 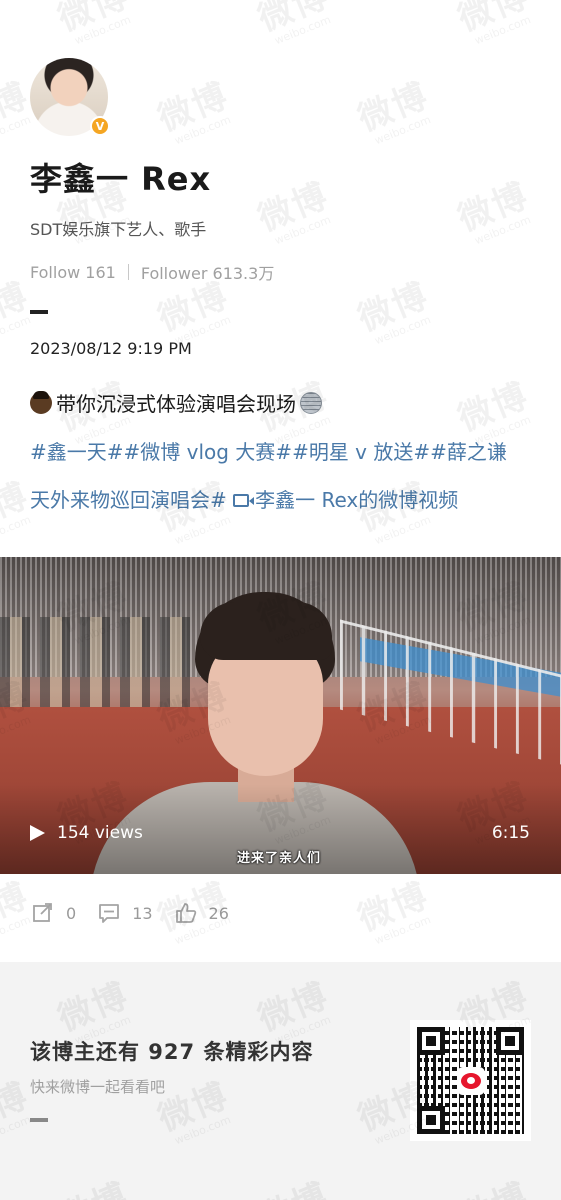 I want to click on comment-button: 13, so click(x=125, y=913).